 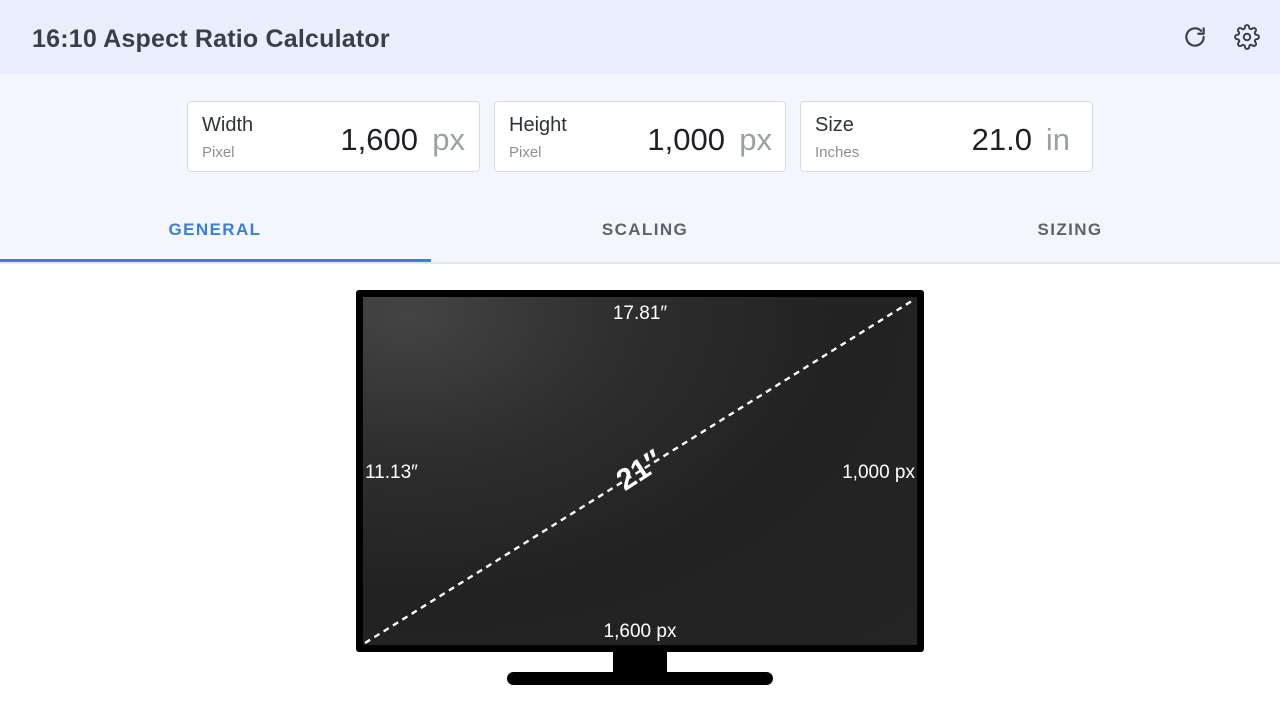 What do you see at coordinates (525, 152) in the screenshot?
I see `height-sublabel: Pixel` at bounding box center [525, 152].